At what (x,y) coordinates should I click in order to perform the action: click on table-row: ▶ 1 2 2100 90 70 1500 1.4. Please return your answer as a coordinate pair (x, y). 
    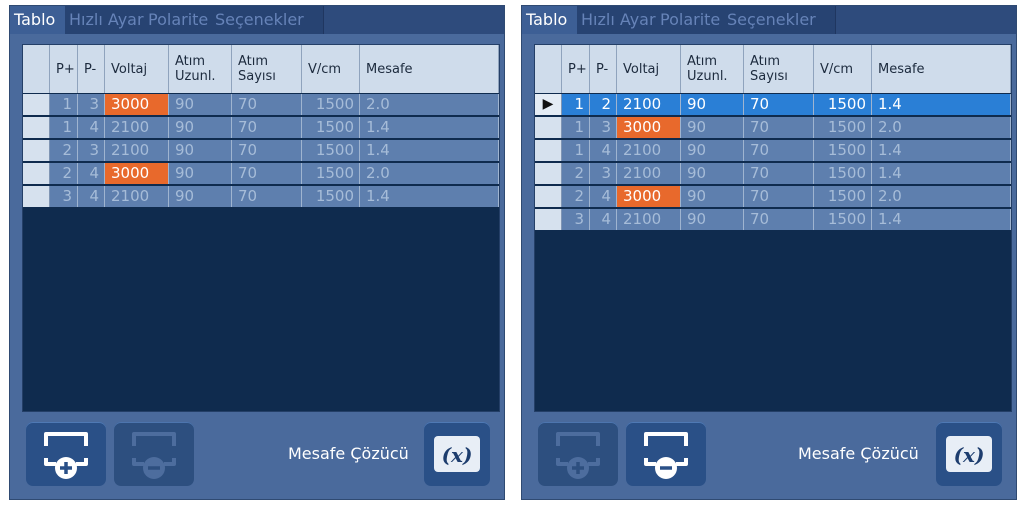
    Looking at the image, I should click on (773, 105).